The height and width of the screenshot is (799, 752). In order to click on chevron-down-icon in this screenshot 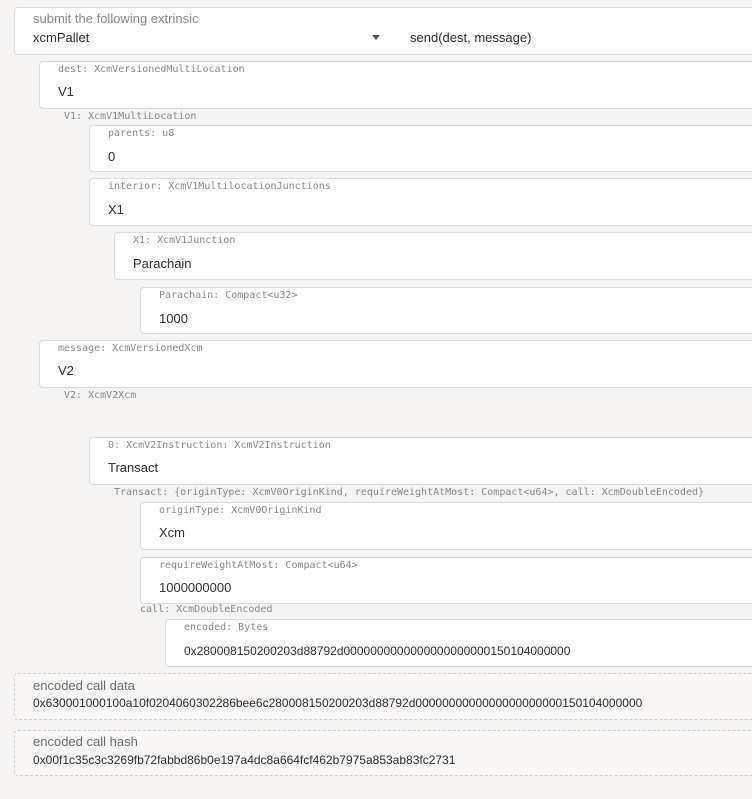, I will do `click(376, 37)`.